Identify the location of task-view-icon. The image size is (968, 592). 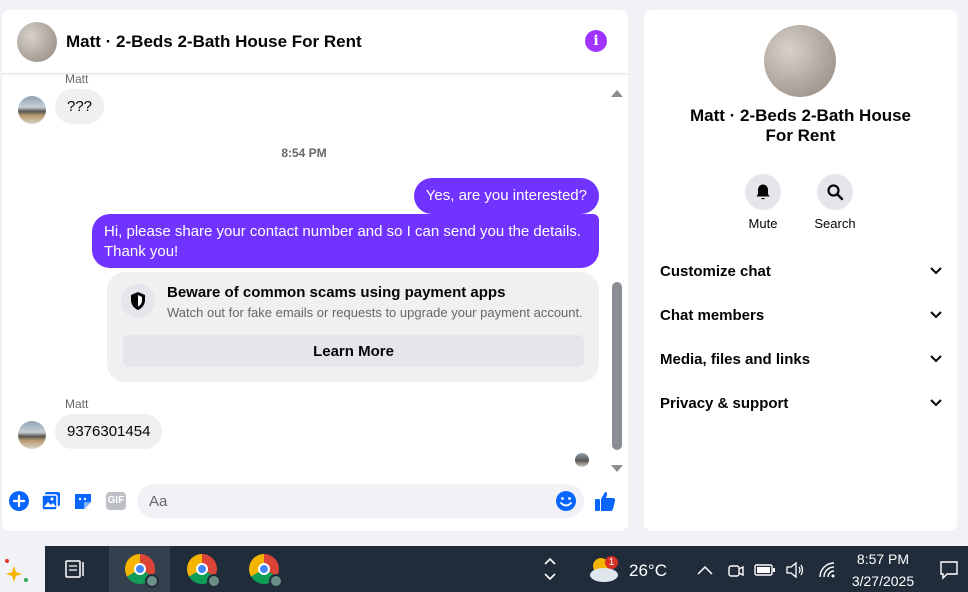
(74, 569).